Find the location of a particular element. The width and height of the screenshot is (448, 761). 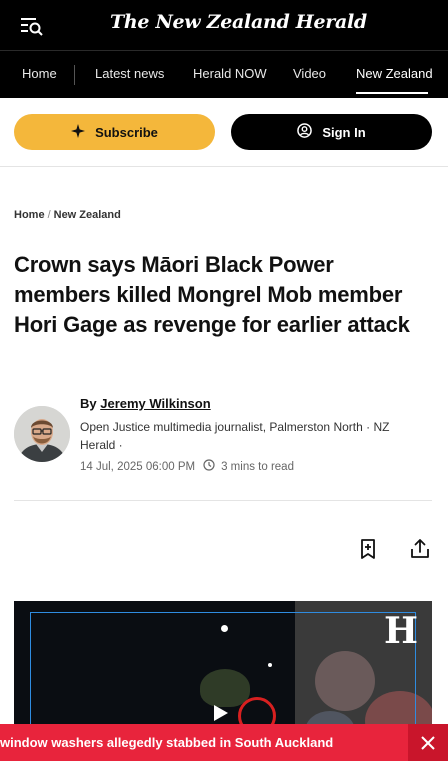

publish-date: 14 Jul, 2025 06:00 PM is located at coordinates (138, 466).